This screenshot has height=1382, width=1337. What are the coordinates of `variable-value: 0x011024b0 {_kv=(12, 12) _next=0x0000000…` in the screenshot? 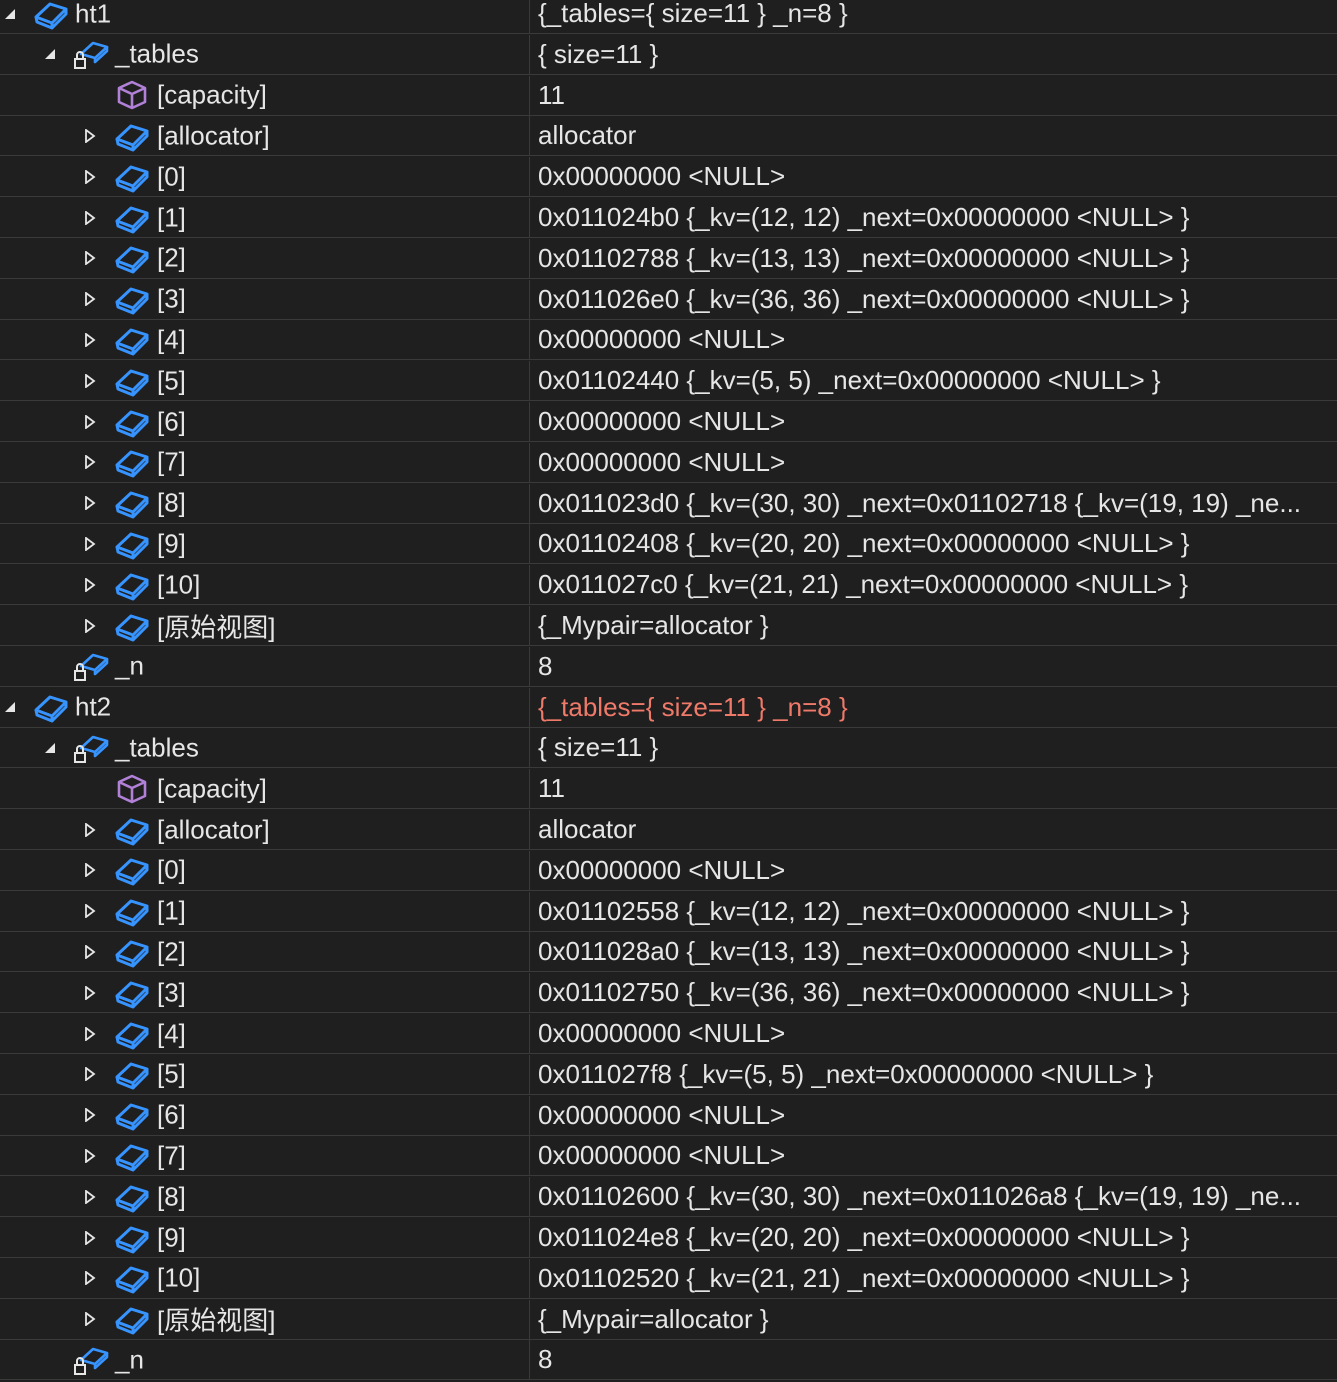 It's located at (933, 217).